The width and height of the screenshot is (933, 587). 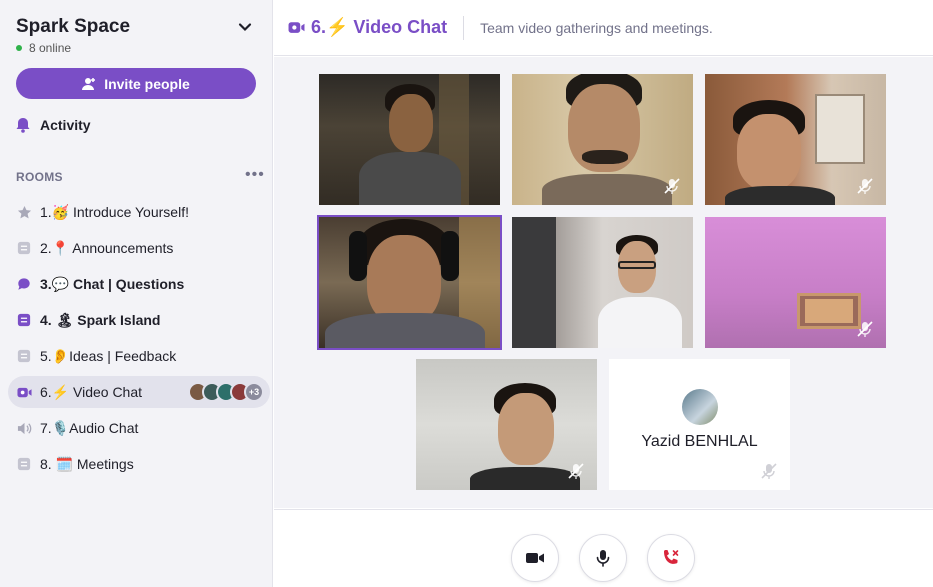 I want to click on online-count: 8 online, so click(x=43, y=48).